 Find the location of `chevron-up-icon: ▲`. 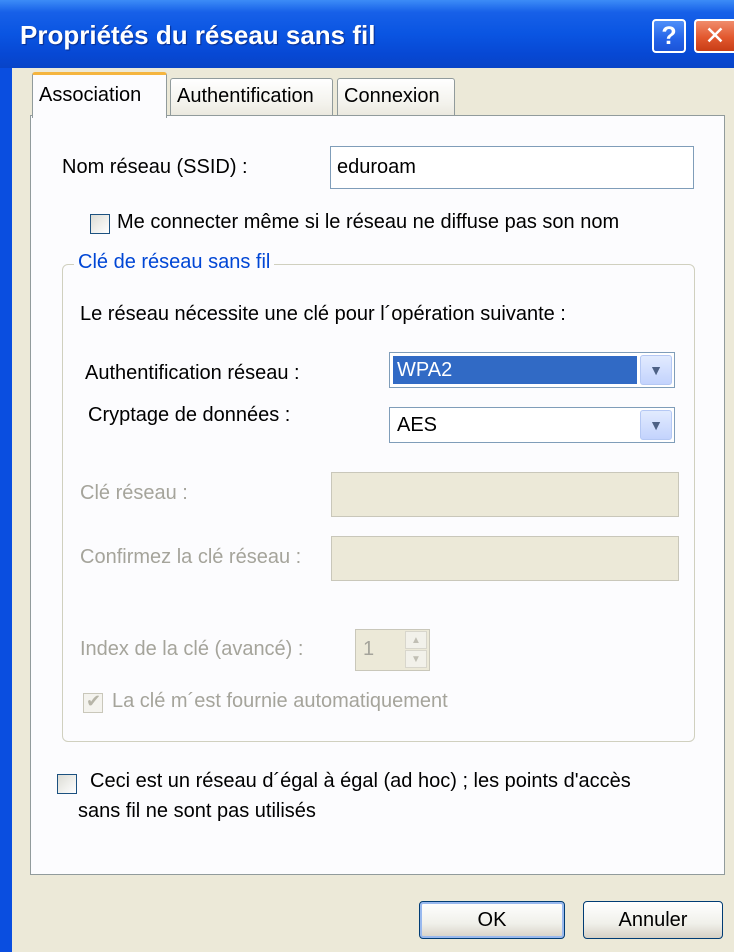

chevron-up-icon: ▲ is located at coordinates (416, 640).